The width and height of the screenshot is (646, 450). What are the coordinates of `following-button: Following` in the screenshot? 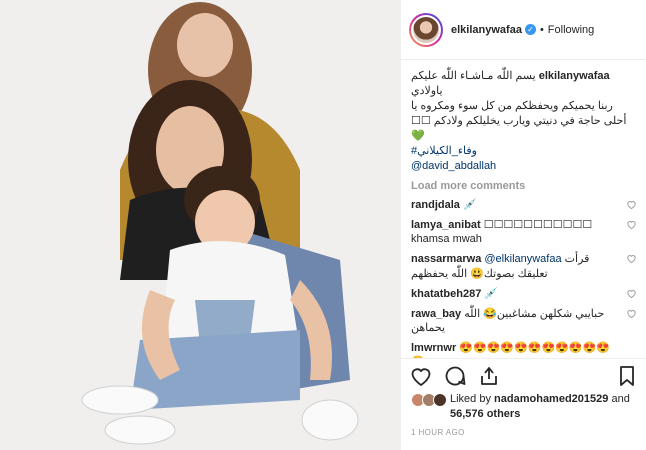 It's located at (571, 30).